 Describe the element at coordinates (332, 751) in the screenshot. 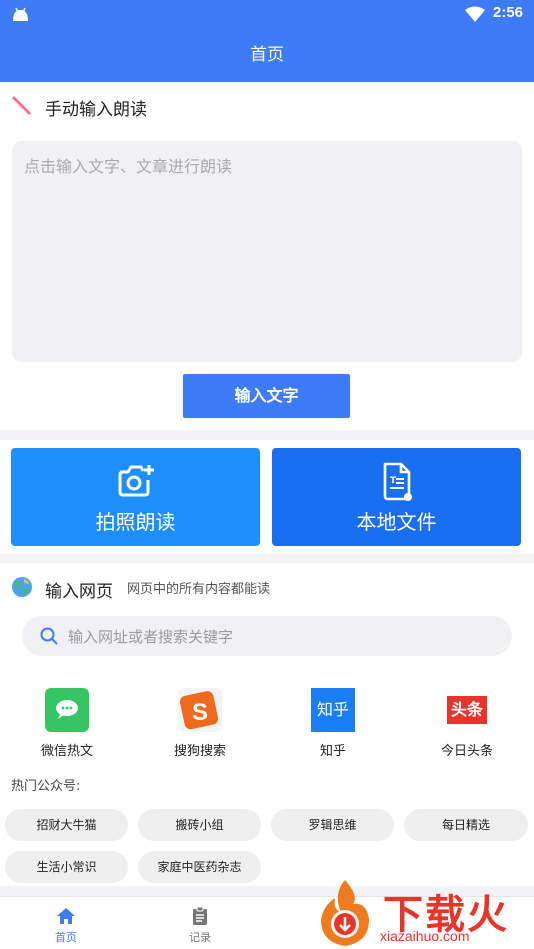

I see `site-label: 知乎` at that location.